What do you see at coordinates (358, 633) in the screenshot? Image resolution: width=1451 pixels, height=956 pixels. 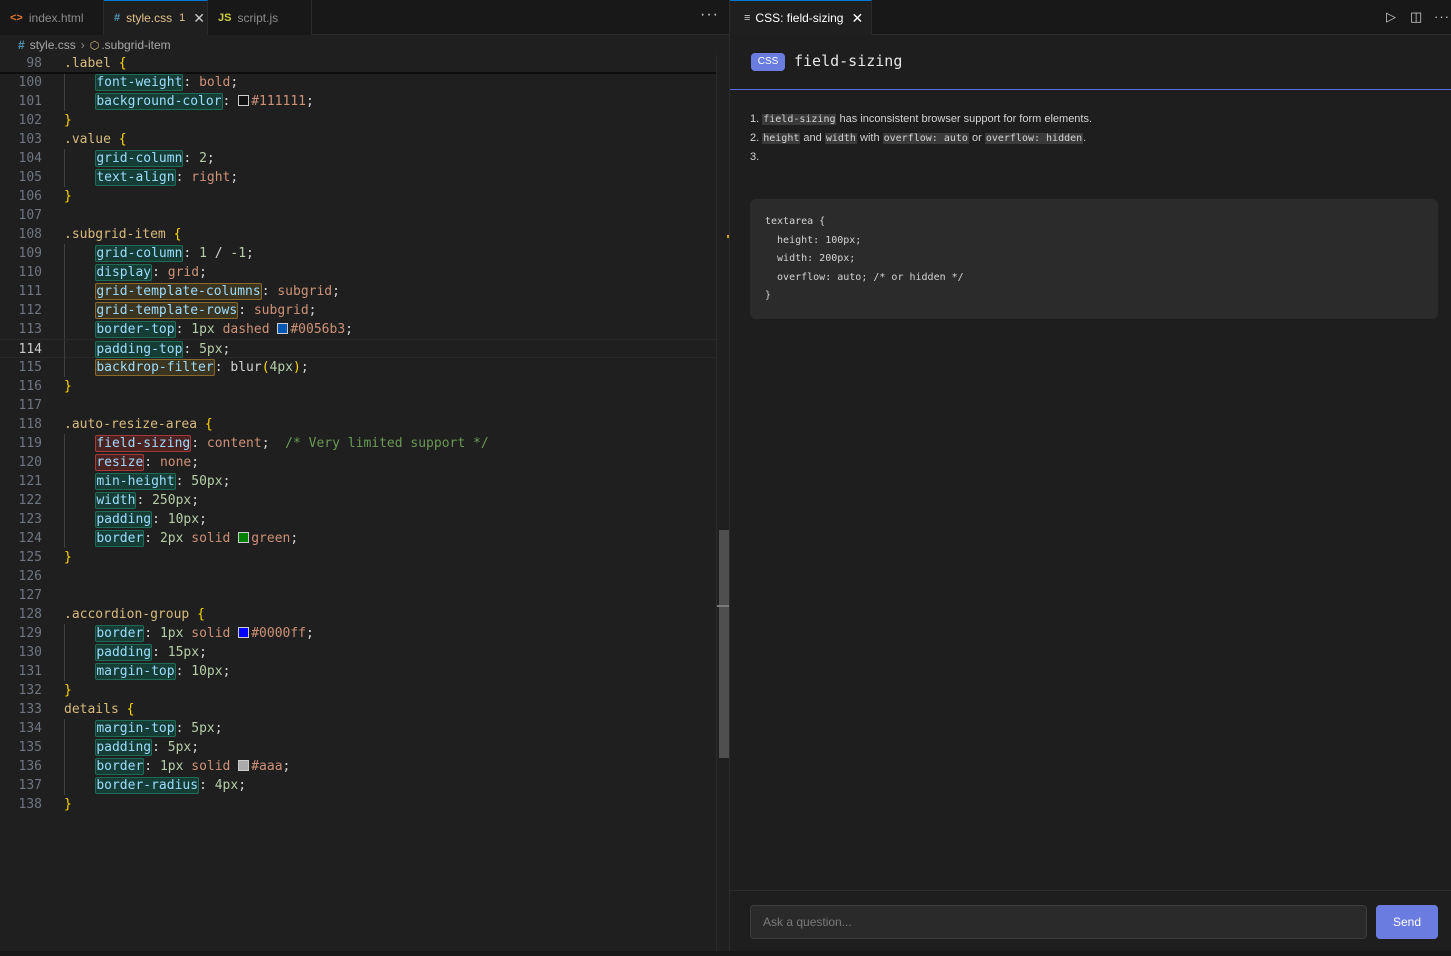 I see `code-line: 129 border: 1px solid #0000ff;` at bounding box center [358, 633].